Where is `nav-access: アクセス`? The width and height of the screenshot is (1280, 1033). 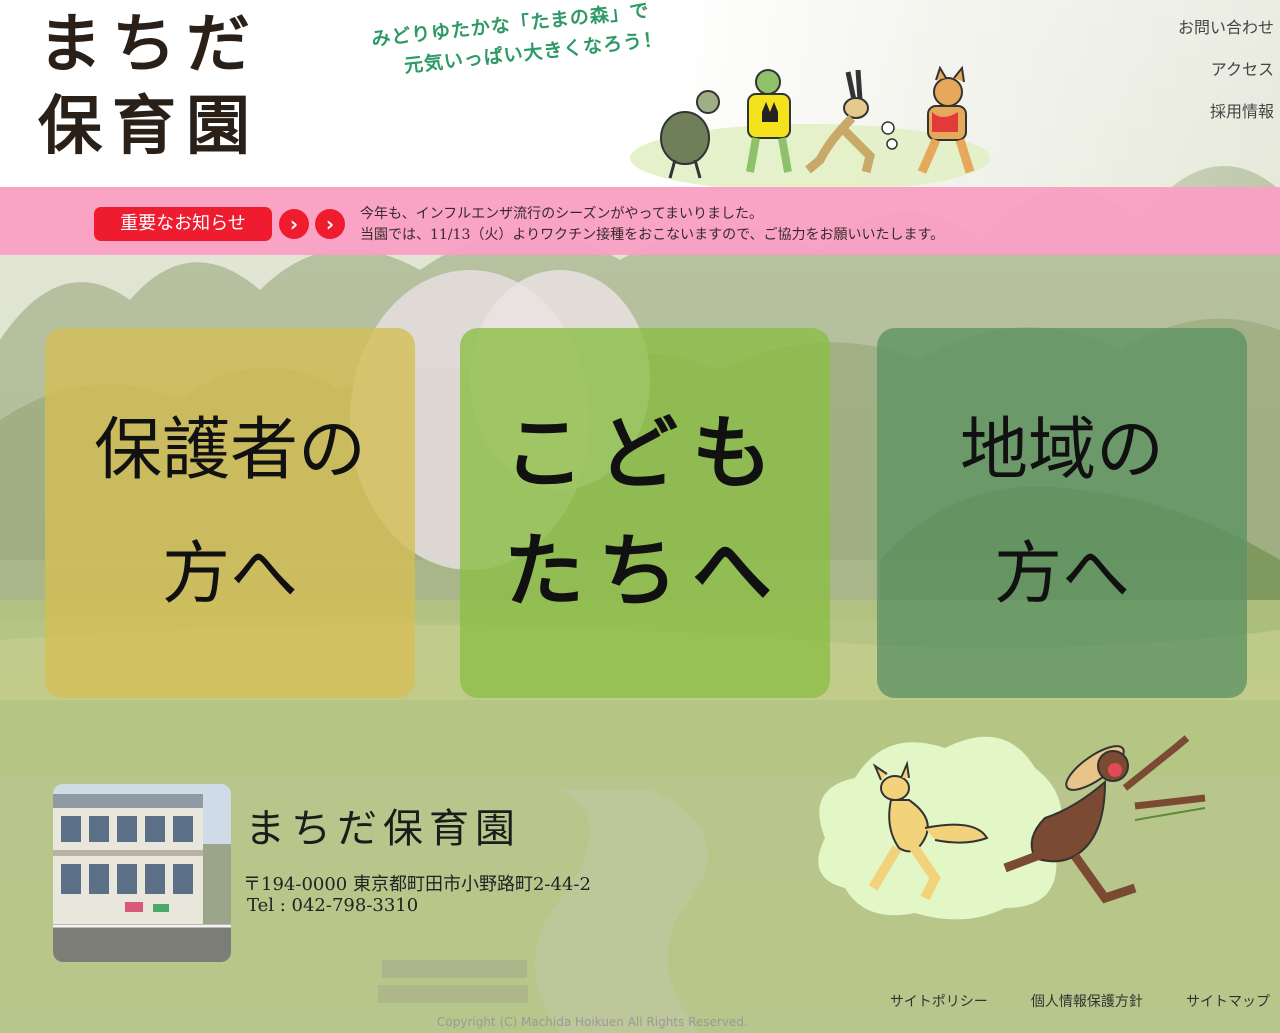 nav-access: アクセス is located at coordinates (1226, 70).